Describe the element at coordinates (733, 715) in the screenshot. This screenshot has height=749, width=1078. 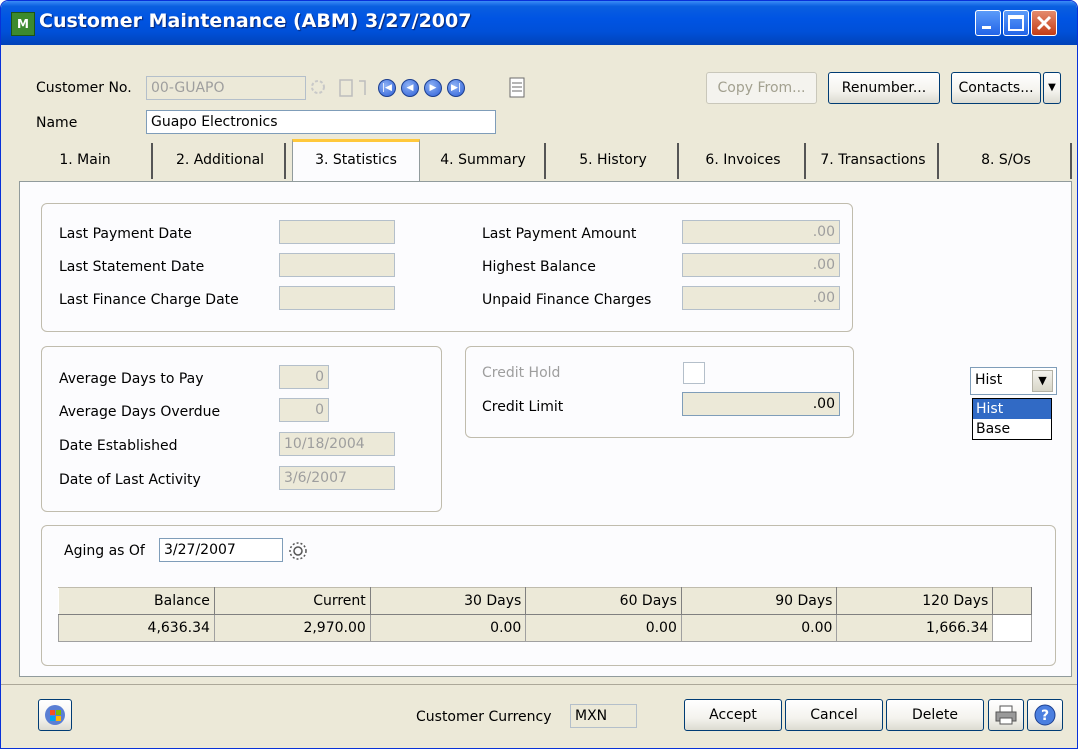
I see `accept-button: Accept` at that location.